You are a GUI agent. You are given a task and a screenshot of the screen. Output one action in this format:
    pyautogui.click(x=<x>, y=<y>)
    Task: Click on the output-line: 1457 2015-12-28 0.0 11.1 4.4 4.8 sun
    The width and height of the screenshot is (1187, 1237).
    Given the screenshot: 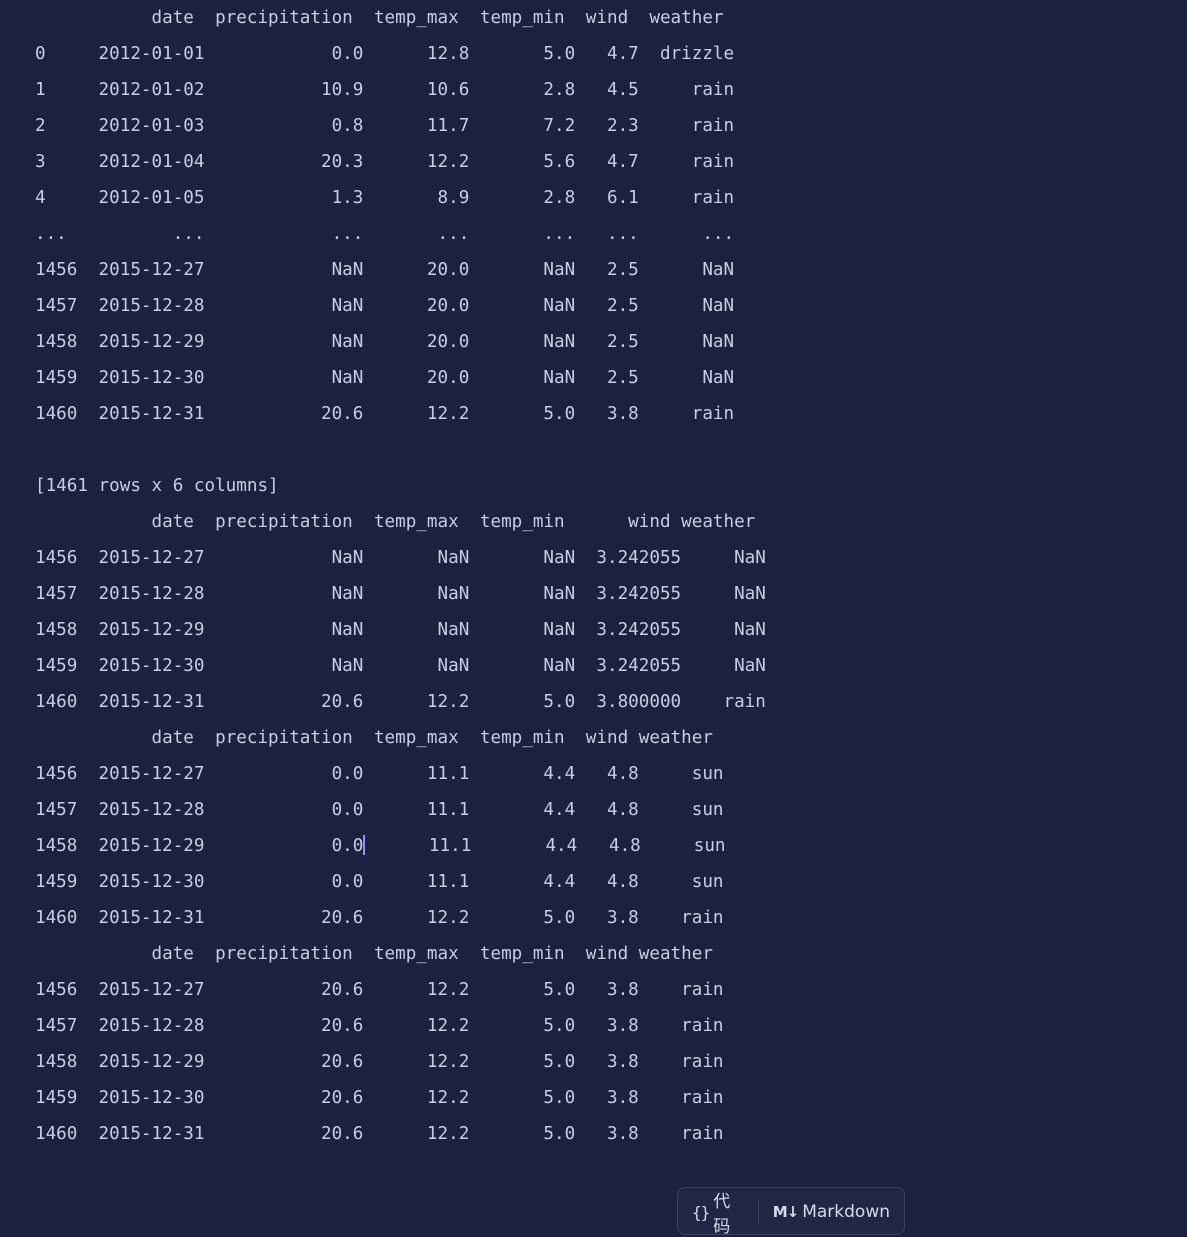 What is the action you would take?
    pyautogui.click(x=379, y=810)
    